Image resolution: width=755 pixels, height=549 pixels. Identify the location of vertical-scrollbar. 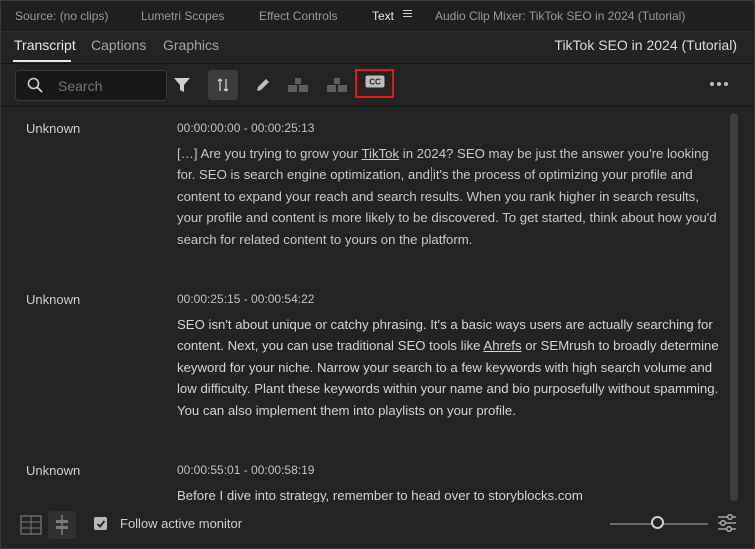
(734, 307).